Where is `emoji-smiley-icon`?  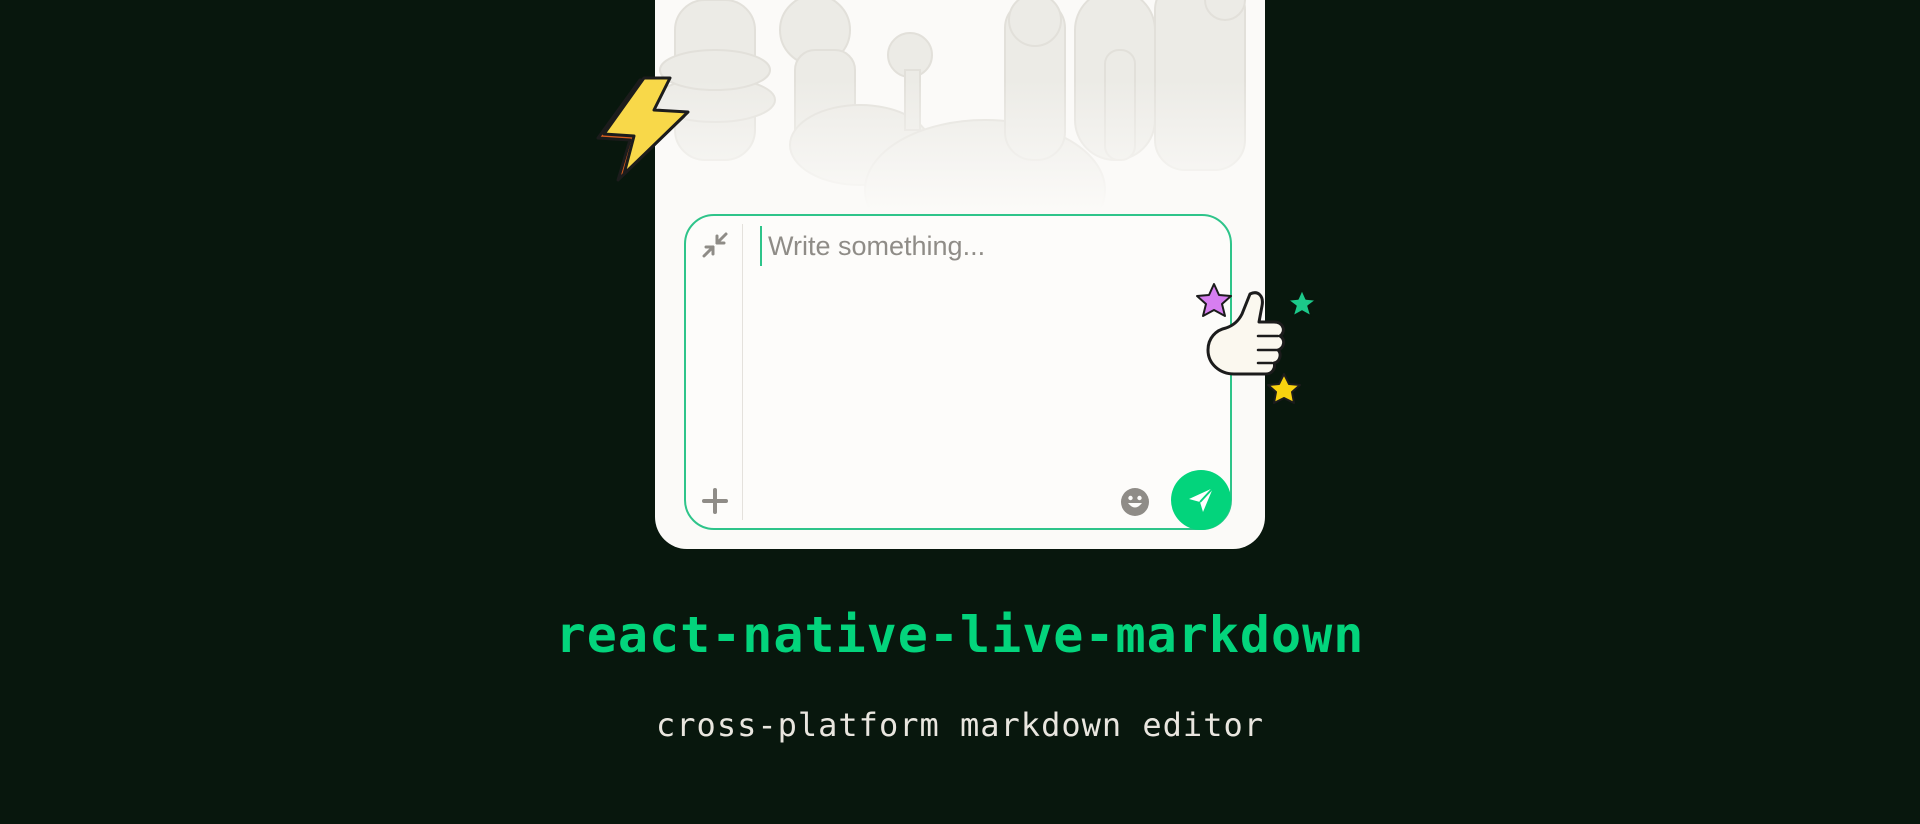 emoji-smiley-icon is located at coordinates (1135, 502).